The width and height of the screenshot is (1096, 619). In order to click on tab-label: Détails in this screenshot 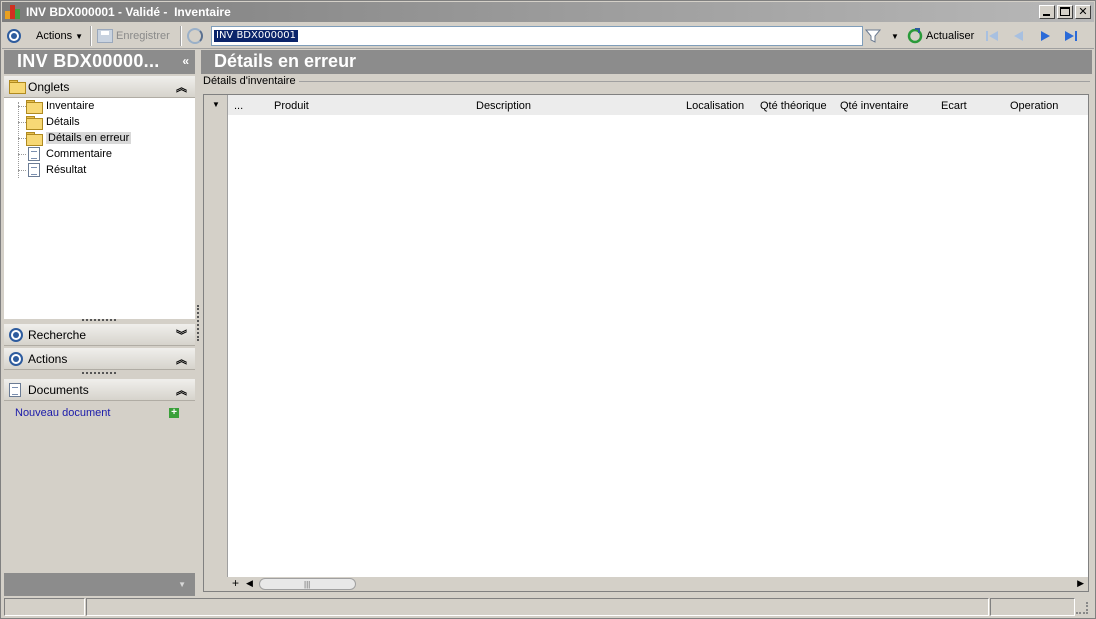, I will do `click(63, 122)`.